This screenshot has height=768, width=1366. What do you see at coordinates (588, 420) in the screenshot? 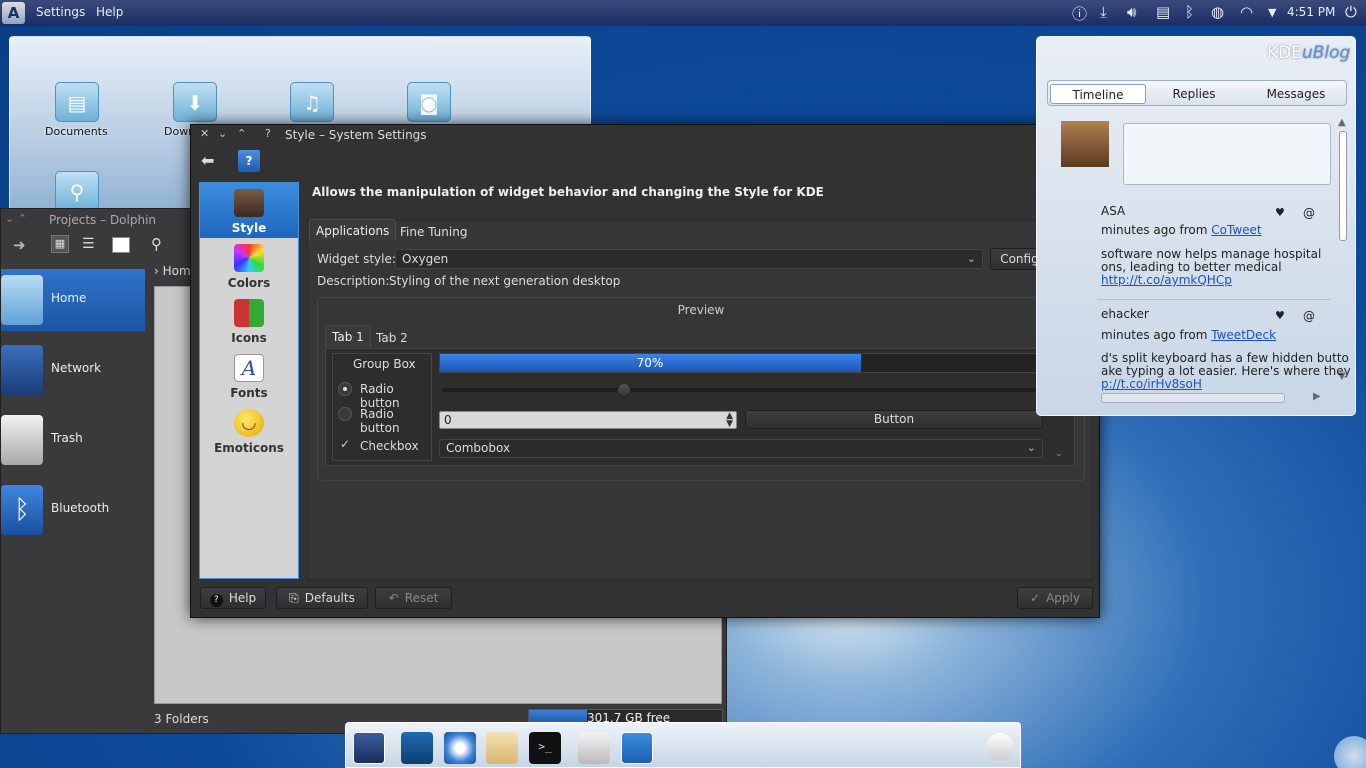
I see `spinbox: 0 ▲ ▼` at bounding box center [588, 420].